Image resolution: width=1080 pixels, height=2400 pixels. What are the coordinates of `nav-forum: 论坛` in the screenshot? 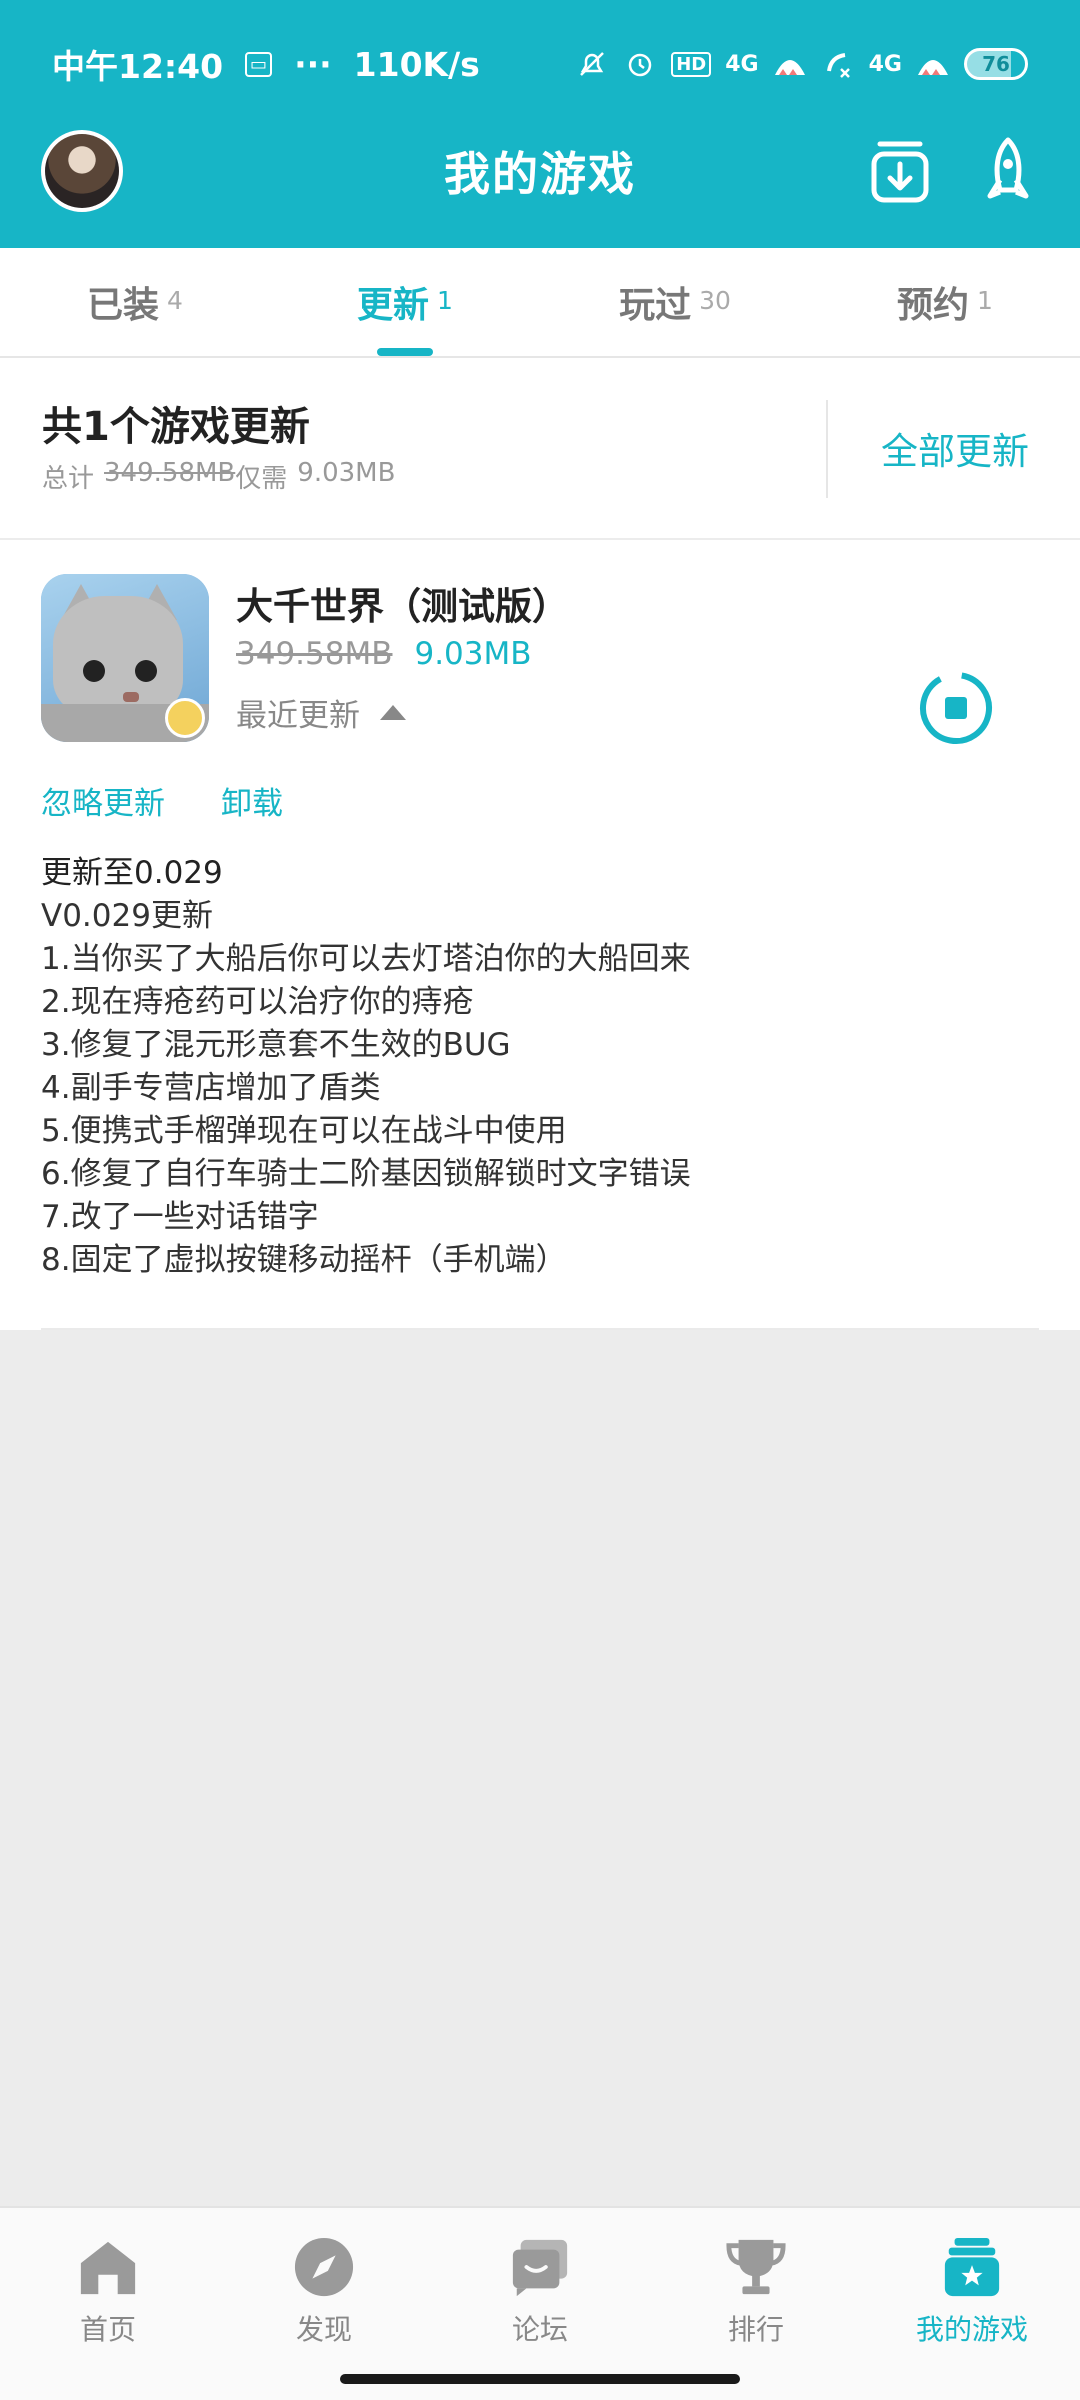 It's located at (540, 2278).